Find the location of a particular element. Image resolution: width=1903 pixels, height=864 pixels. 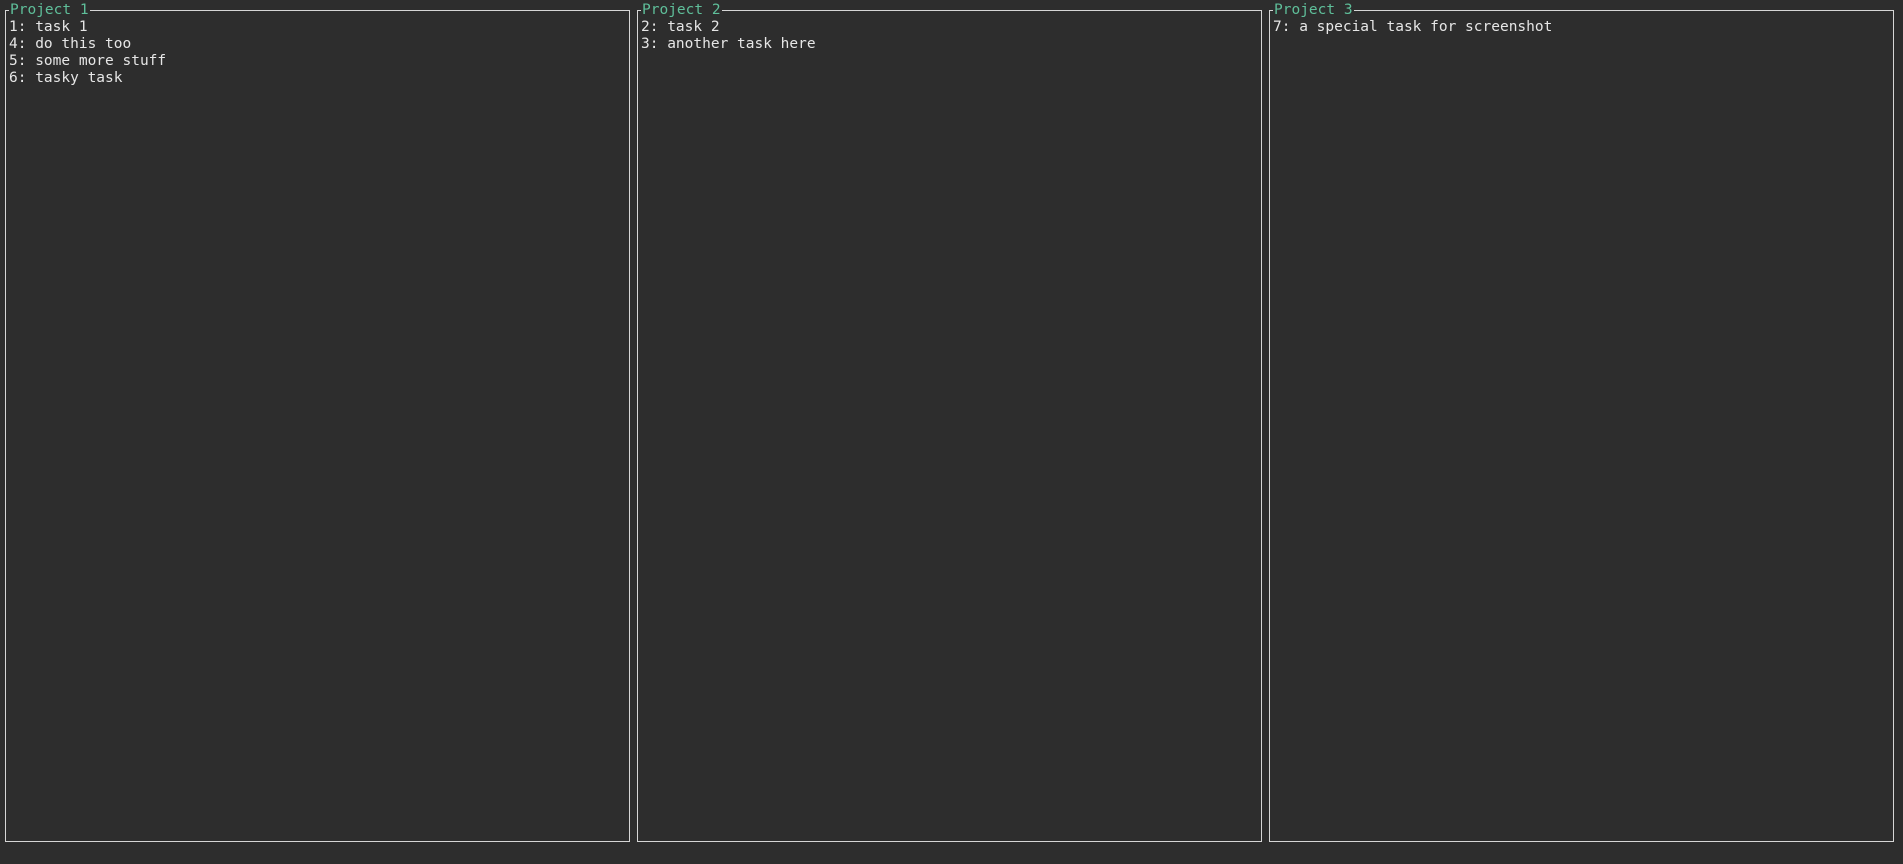

project-title: Project 3 is located at coordinates (1313, 10).